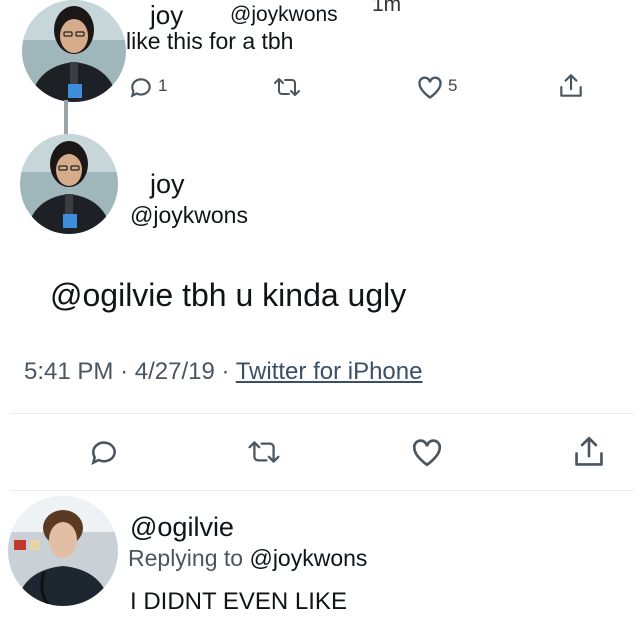 The width and height of the screenshot is (640, 631). Describe the element at coordinates (186, 558) in the screenshot. I see `replying-label: Replying to` at that location.